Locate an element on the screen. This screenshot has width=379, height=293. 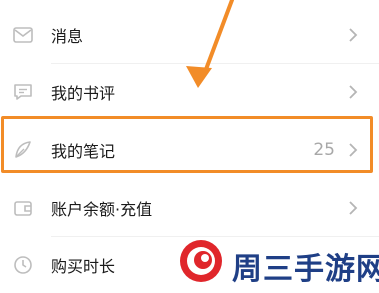
menu-item-label: 账户余额·充值 is located at coordinates (102, 209).